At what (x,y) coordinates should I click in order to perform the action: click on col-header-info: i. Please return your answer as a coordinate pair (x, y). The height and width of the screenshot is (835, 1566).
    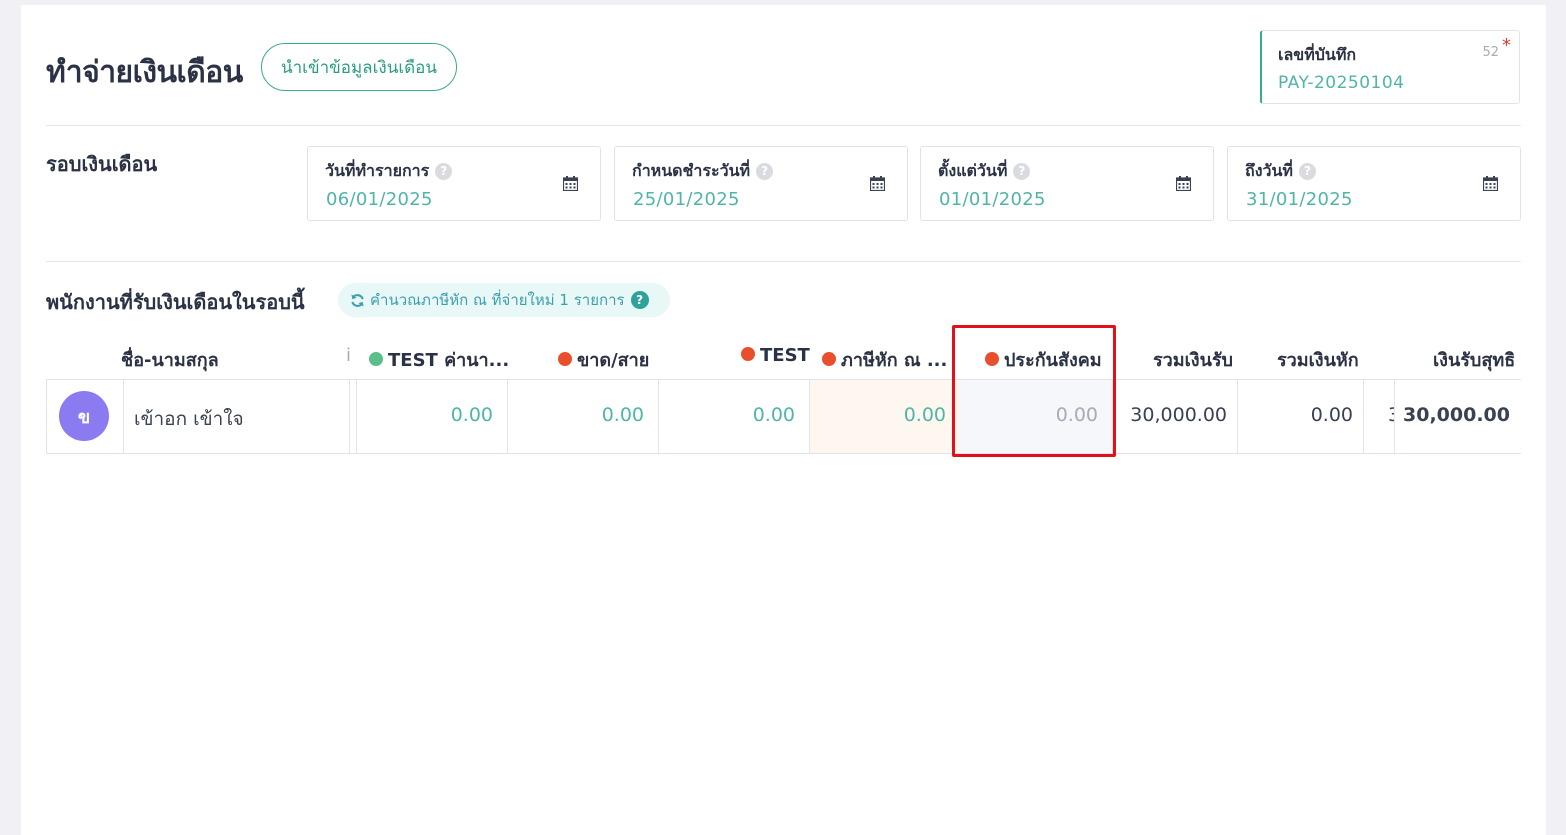
    Looking at the image, I should click on (349, 355).